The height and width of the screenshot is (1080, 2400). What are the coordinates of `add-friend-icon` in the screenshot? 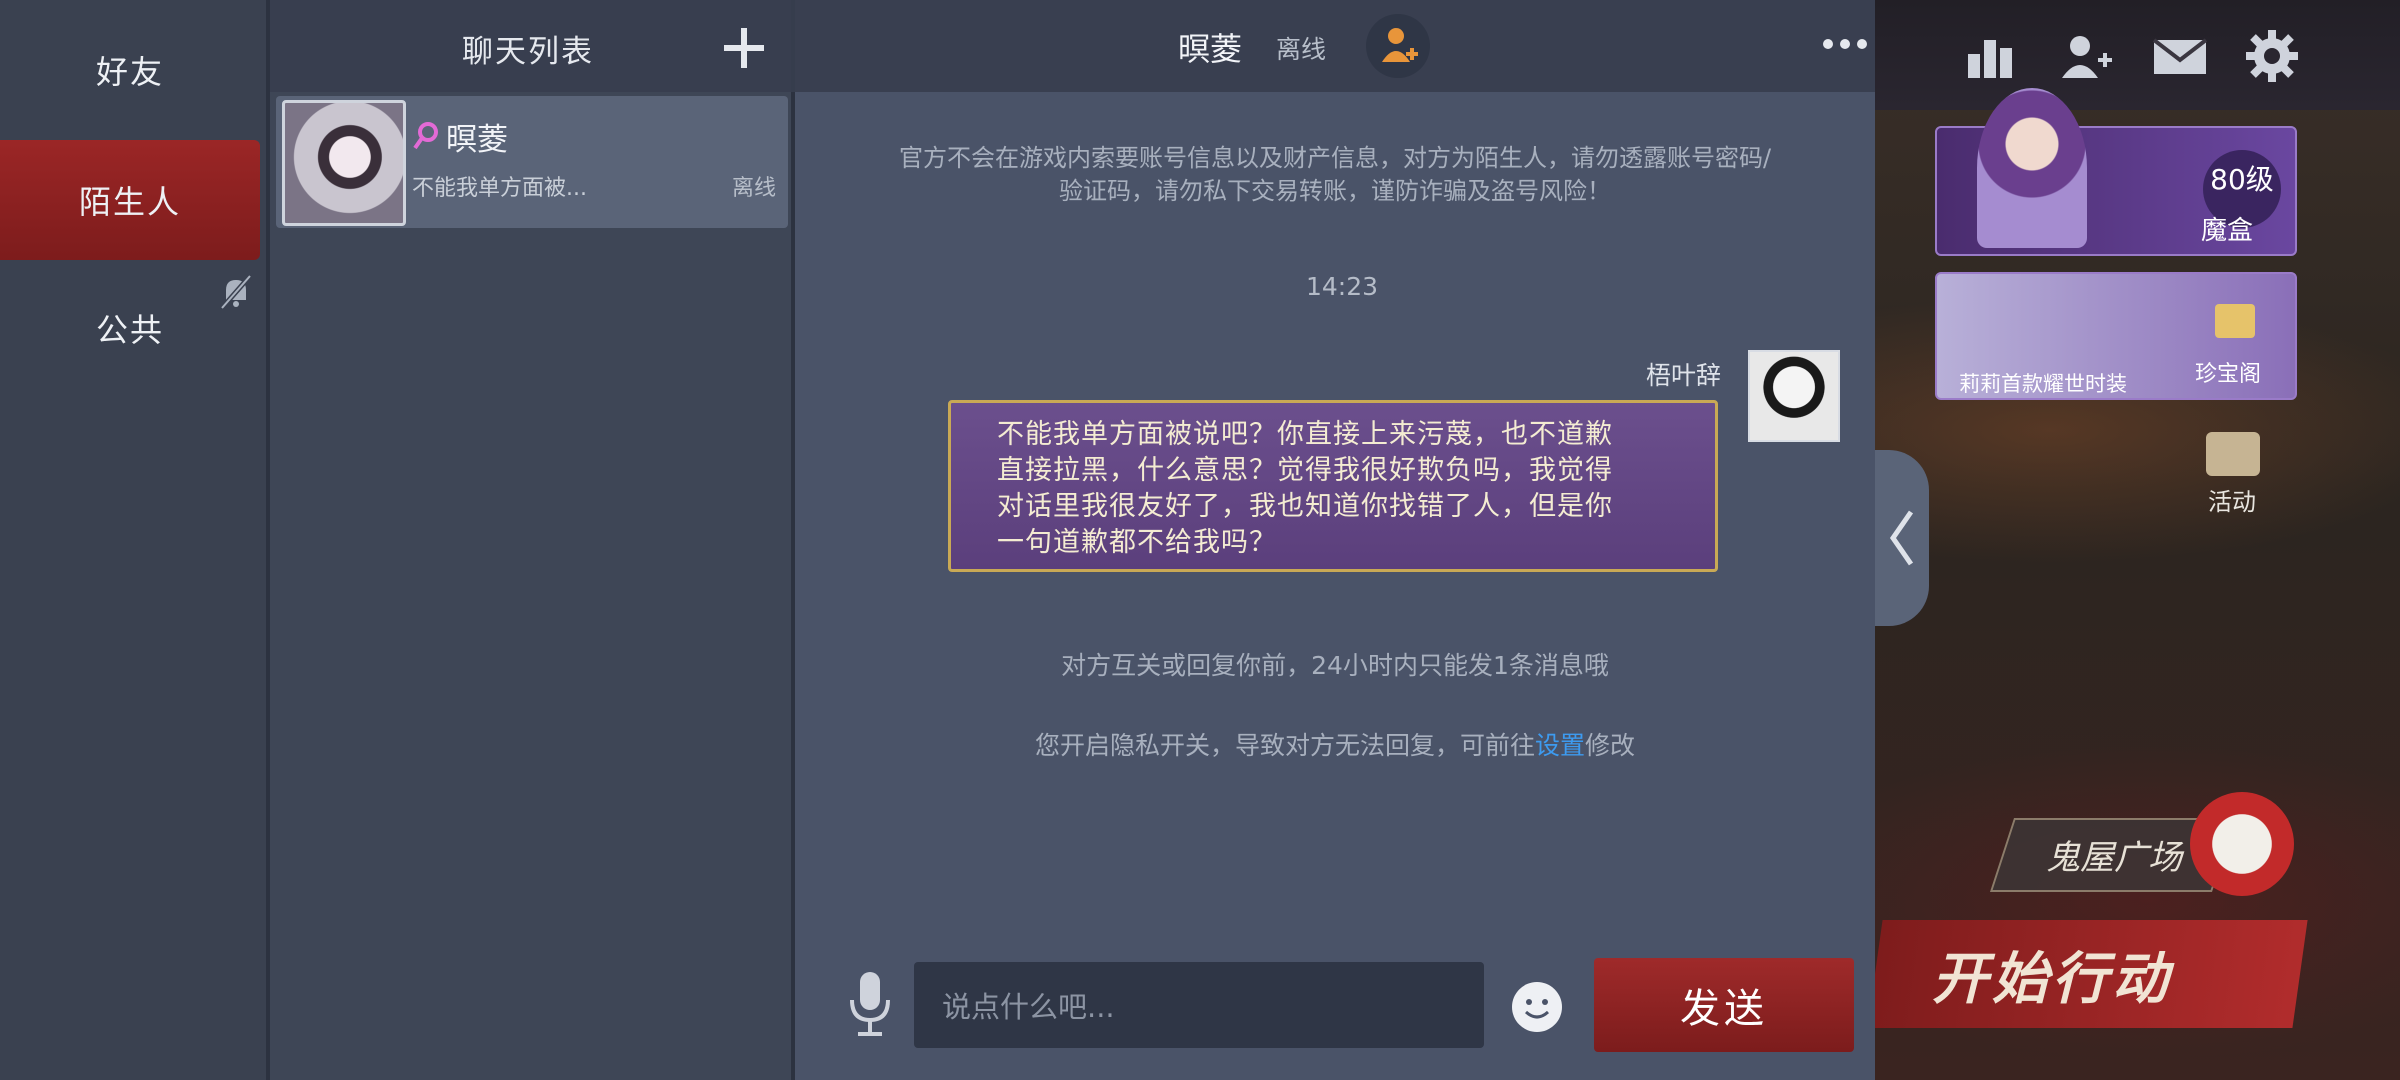 It's located at (1398, 46).